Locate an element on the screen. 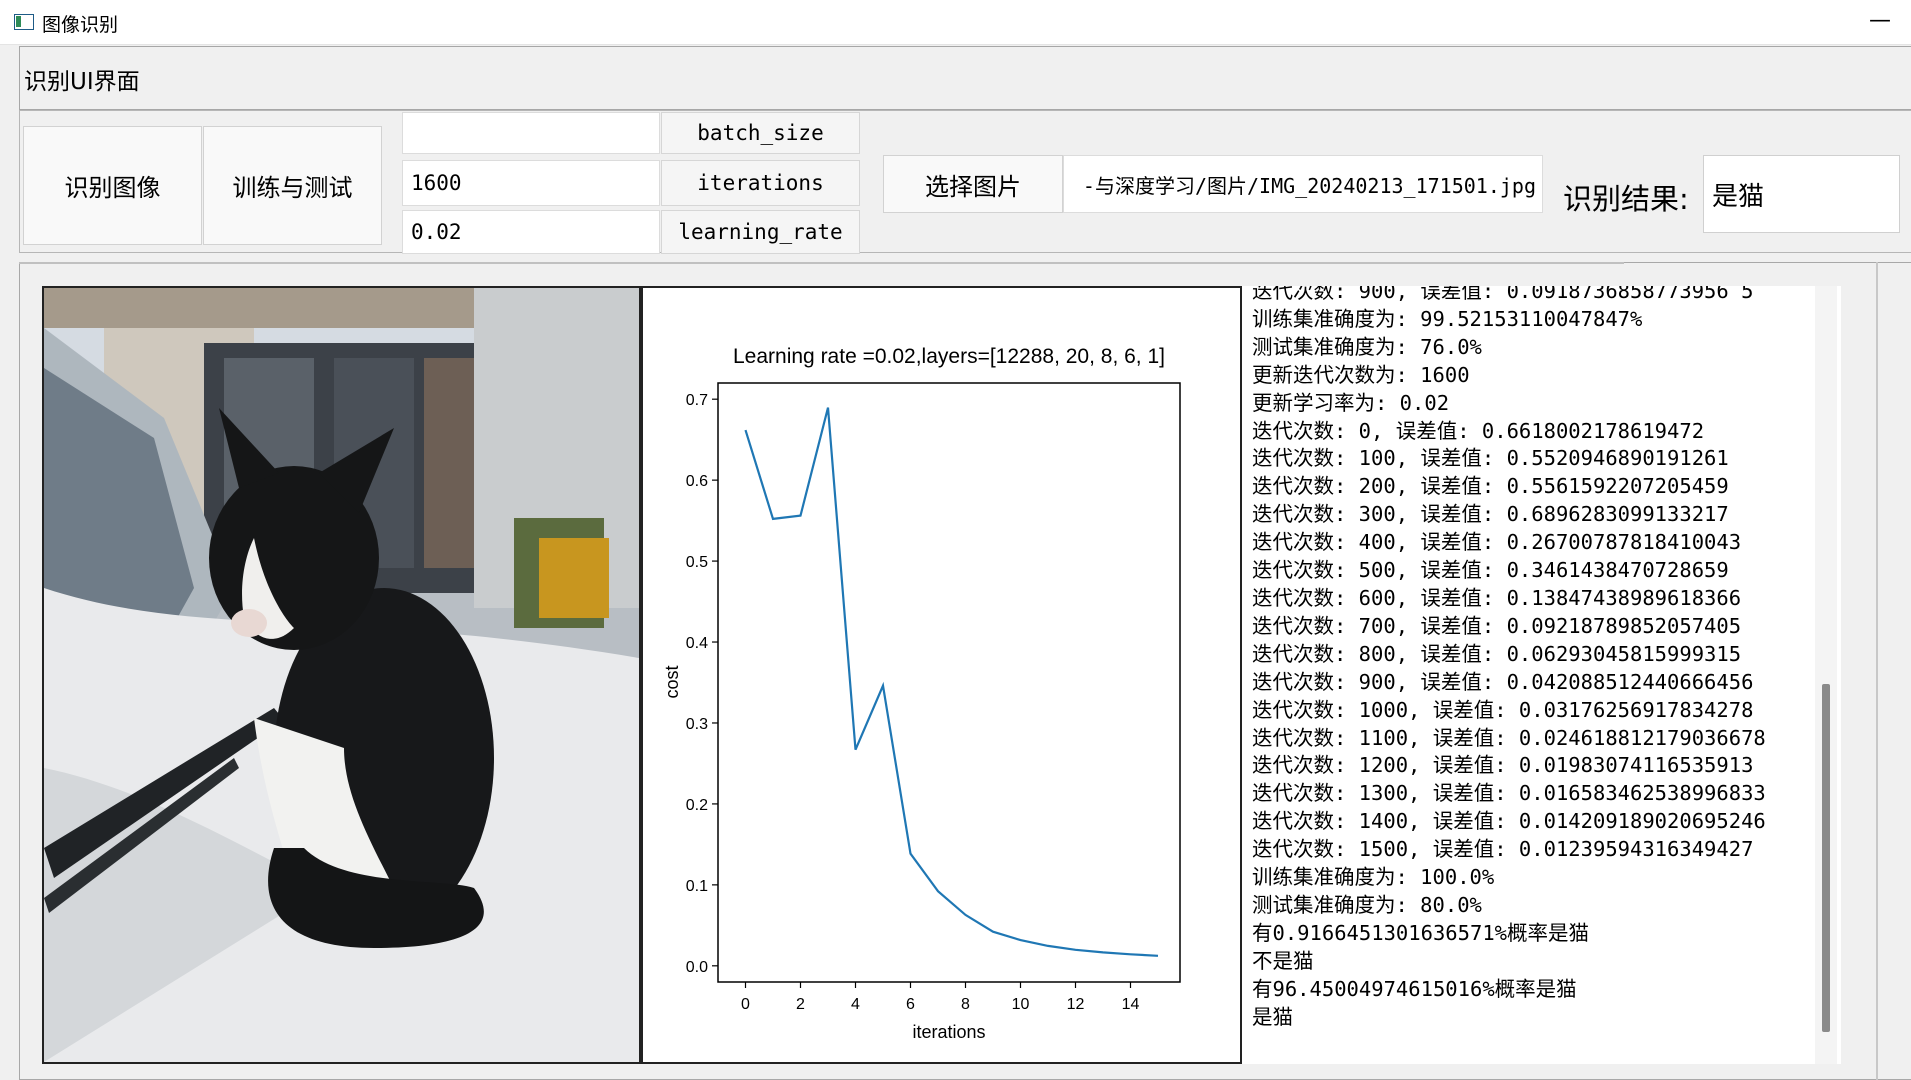 The width and height of the screenshot is (1911, 1080). x-tick-label: 4 is located at coordinates (855, 1004).